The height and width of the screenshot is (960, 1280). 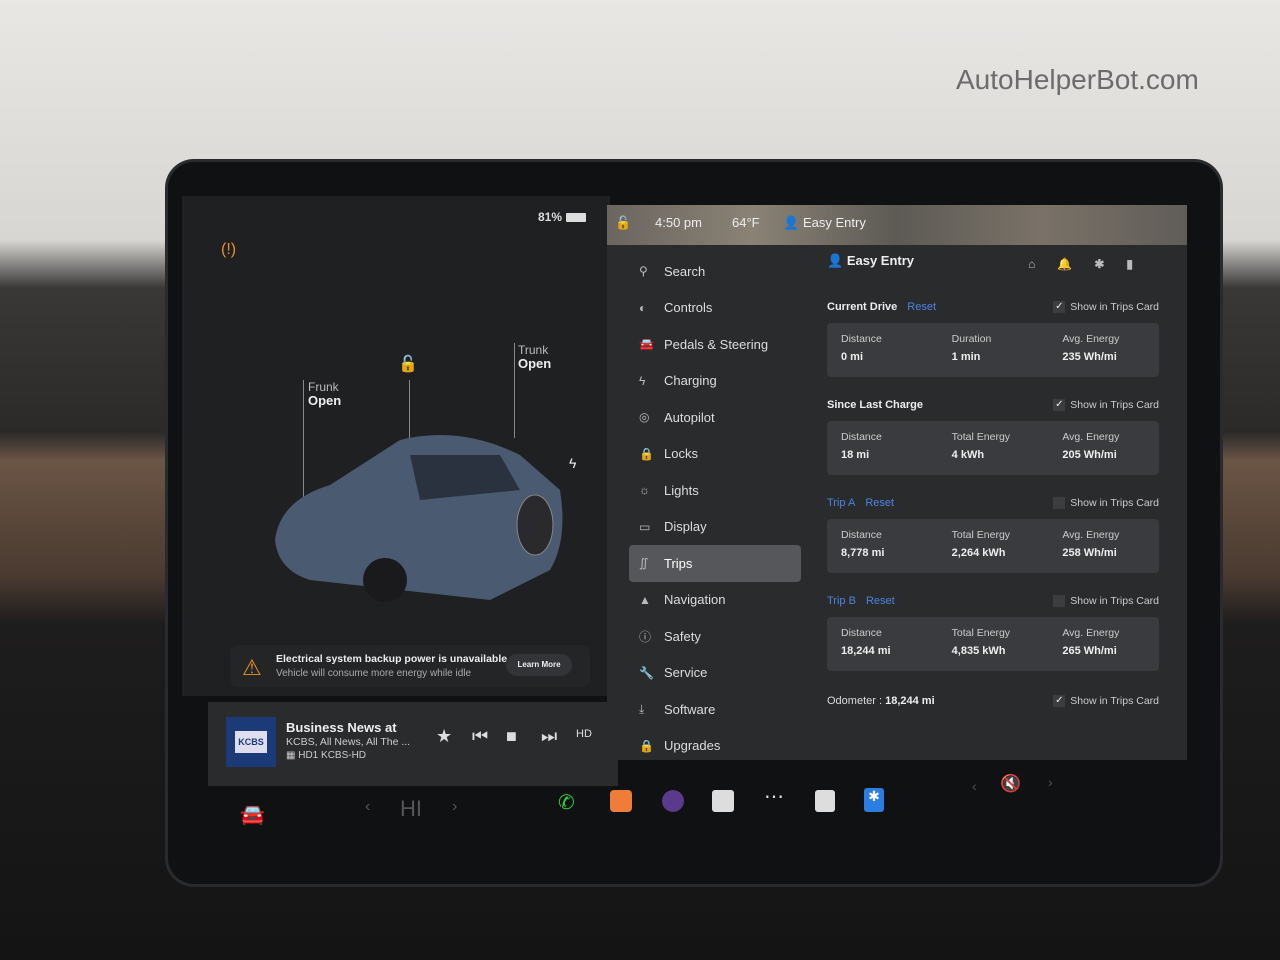 What do you see at coordinates (993, 701) in the screenshot?
I see `odometer: Odometer : 18,244 mi ✓ Show in Trips Card` at bounding box center [993, 701].